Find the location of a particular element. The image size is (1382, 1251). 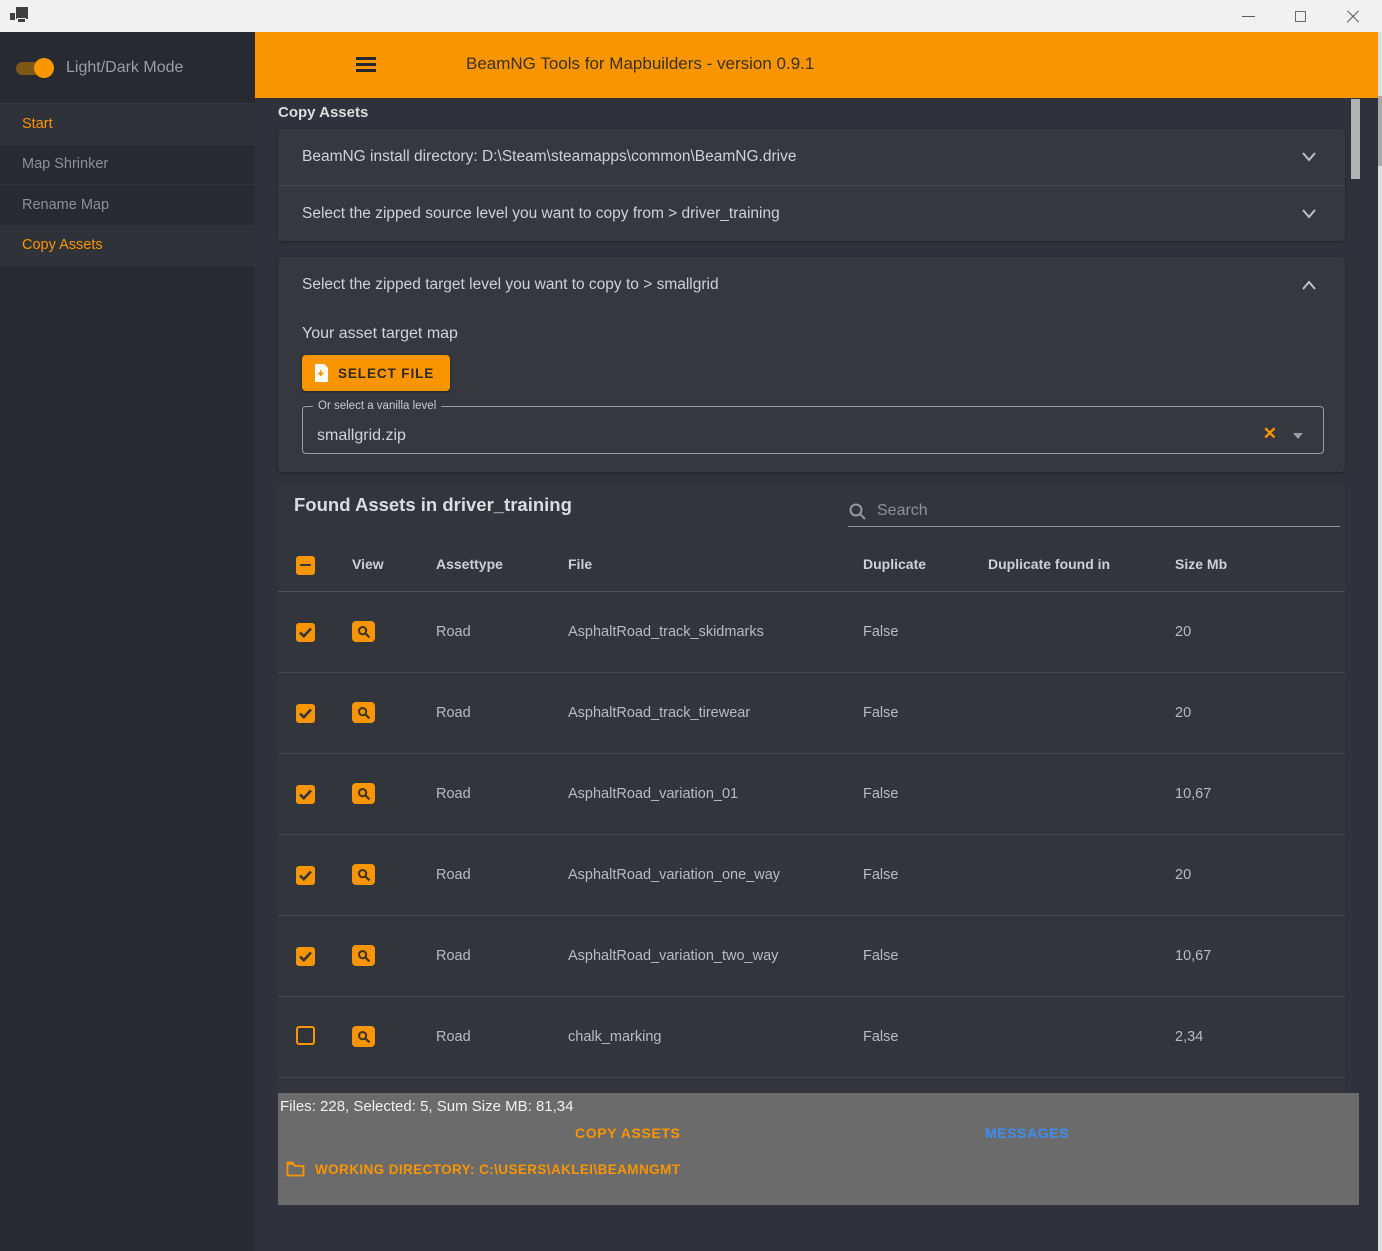

copy-assets-button: COPY ASSETS is located at coordinates (627, 1133).